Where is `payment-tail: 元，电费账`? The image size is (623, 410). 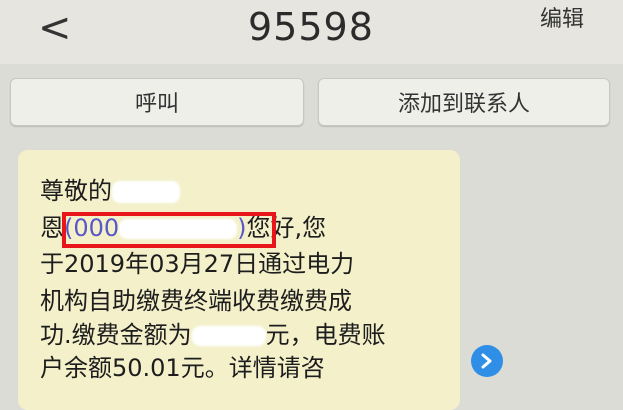 payment-tail: 元，电费账 is located at coordinates (325, 335).